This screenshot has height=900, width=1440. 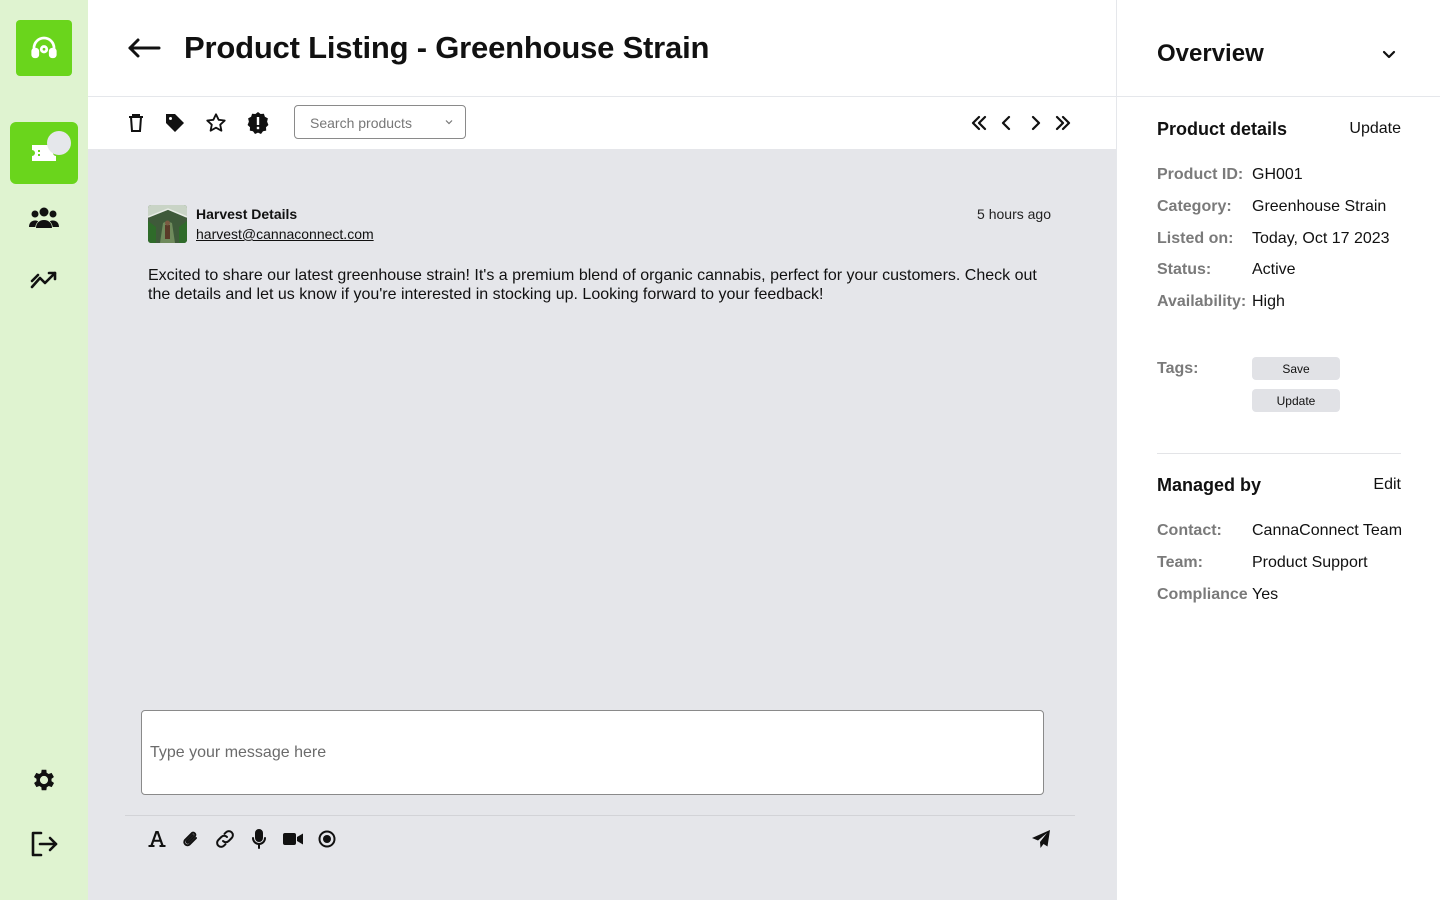 I want to click on field-label: Category:, so click(x=1194, y=206).